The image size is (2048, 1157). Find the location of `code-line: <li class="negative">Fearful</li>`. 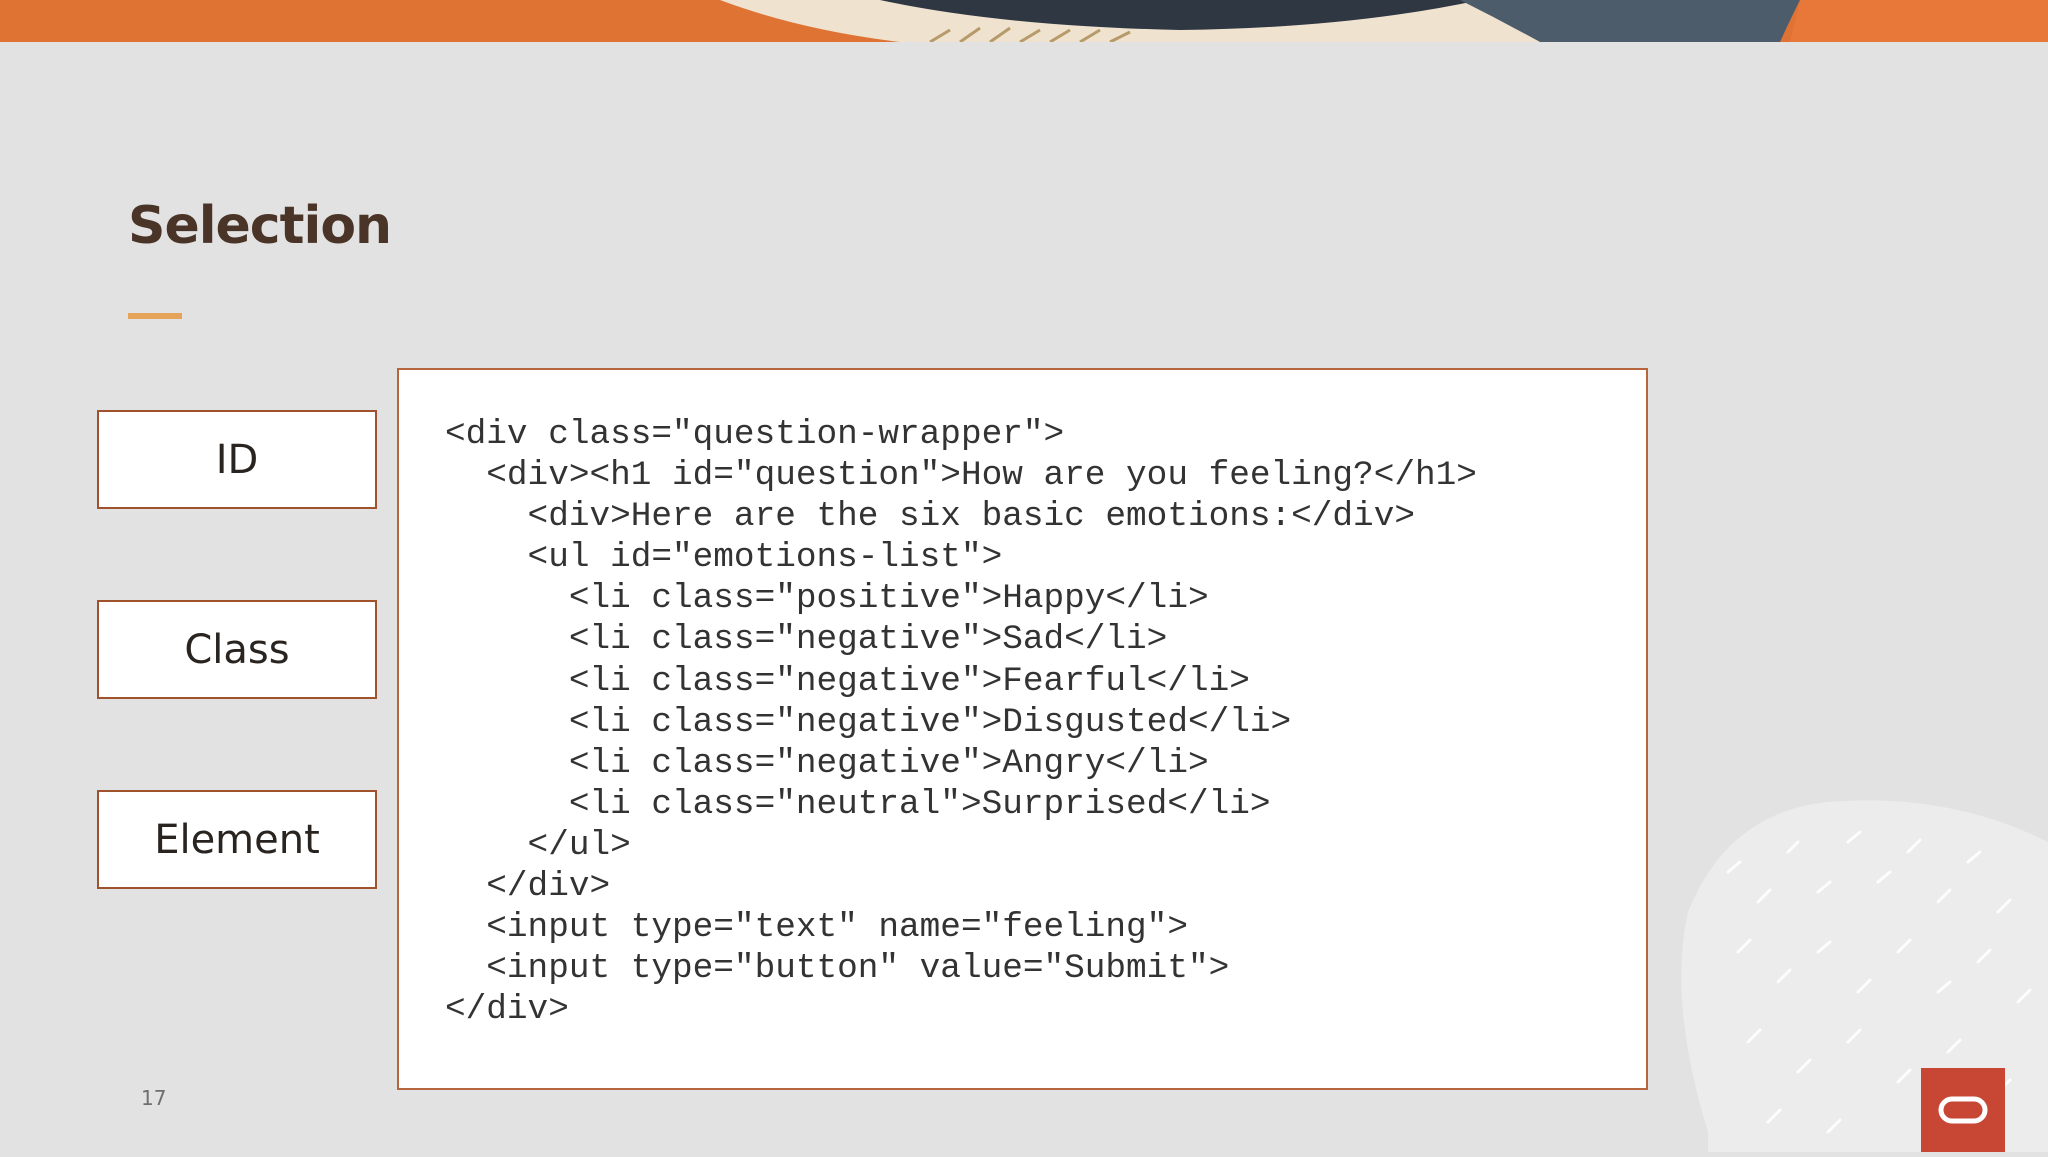

code-line: <li class="negative">Fearful</li> is located at coordinates (847, 681).